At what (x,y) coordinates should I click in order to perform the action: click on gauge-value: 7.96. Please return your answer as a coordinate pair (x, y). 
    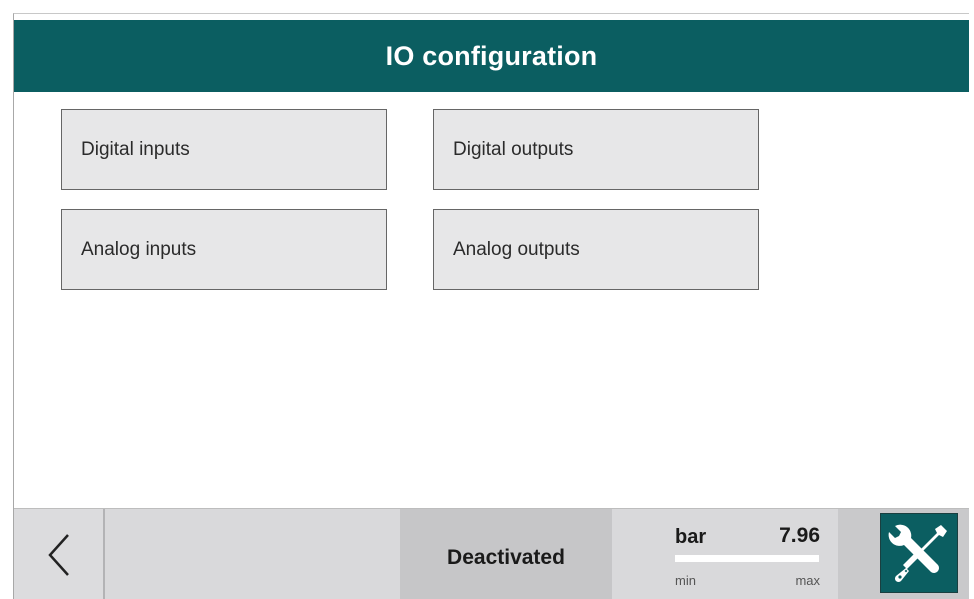
    Looking at the image, I should click on (799, 535).